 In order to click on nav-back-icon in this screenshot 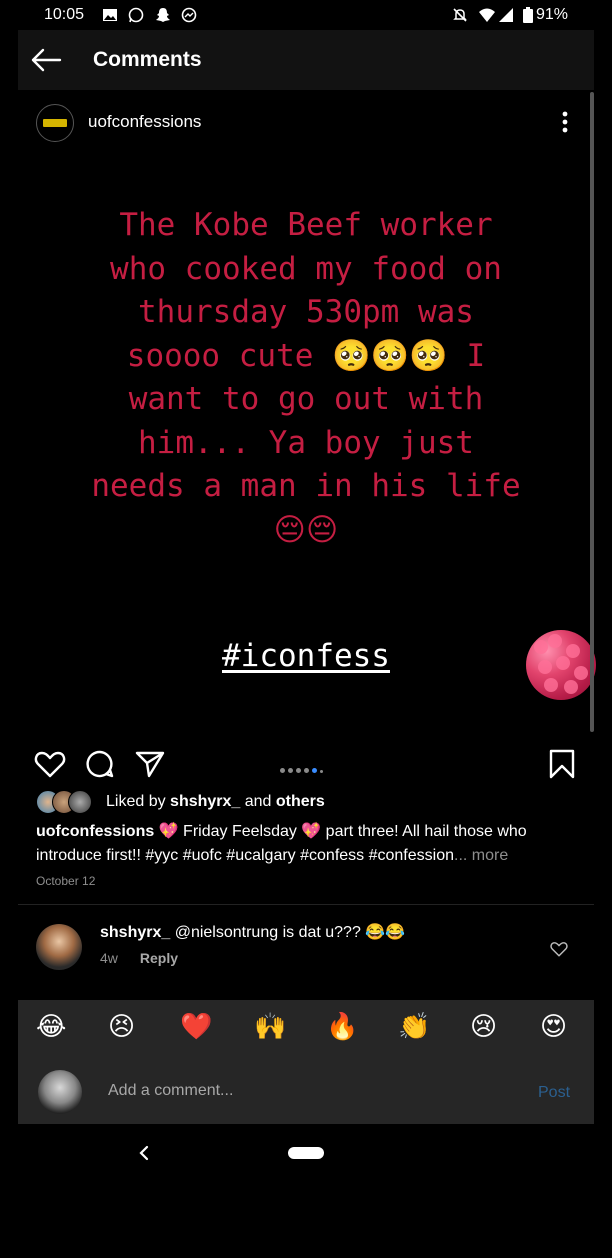, I will do `click(144, 1153)`.